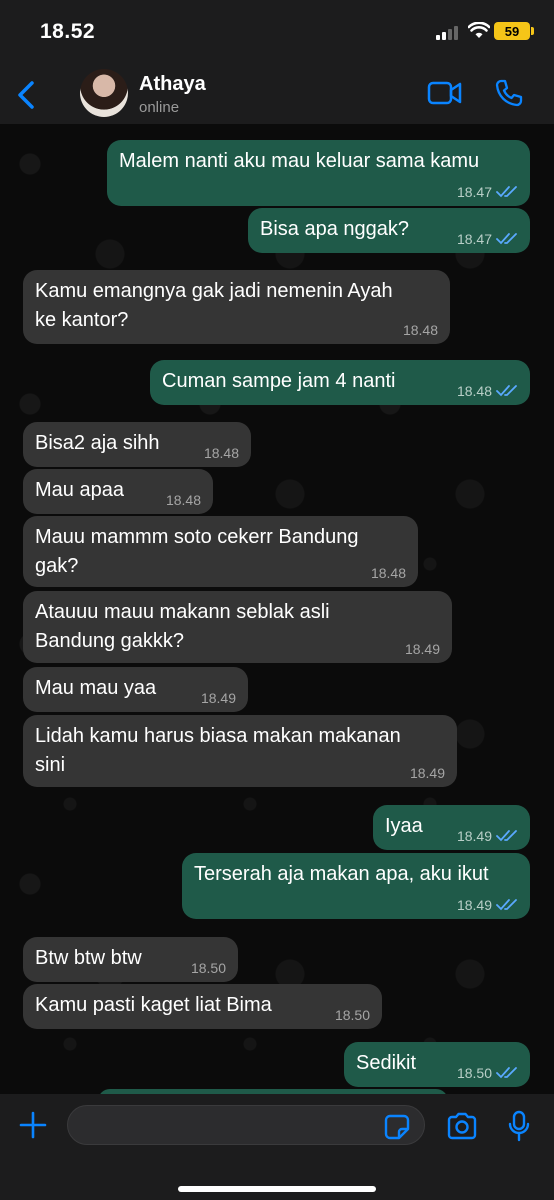 The image size is (554, 1200). What do you see at coordinates (386, 1063) in the screenshot?
I see `message-text: Sedikit` at bounding box center [386, 1063].